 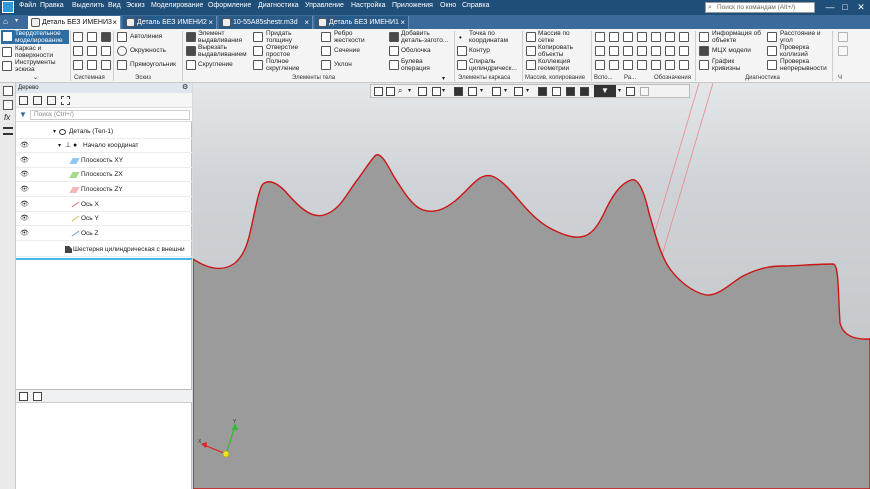 What do you see at coordinates (614, 37) in the screenshot?
I see `aux-axis-icon` at bounding box center [614, 37].